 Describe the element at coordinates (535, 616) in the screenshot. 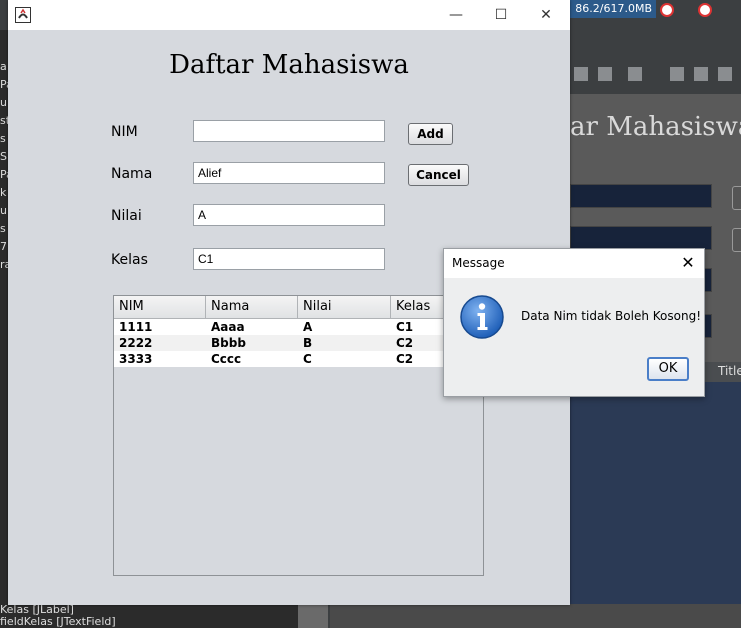

I see `ide-bottom-panel` at that location.